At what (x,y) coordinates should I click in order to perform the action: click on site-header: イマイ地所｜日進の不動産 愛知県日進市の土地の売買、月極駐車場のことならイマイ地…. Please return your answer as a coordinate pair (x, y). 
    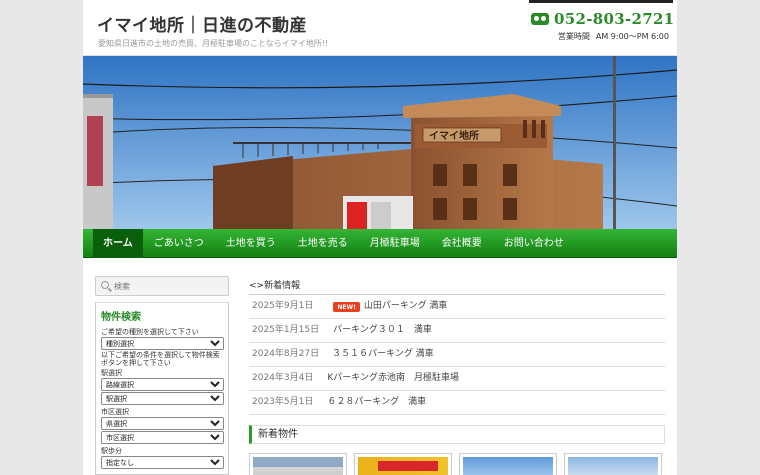
    Looking at the image, I should click on (380, 28).